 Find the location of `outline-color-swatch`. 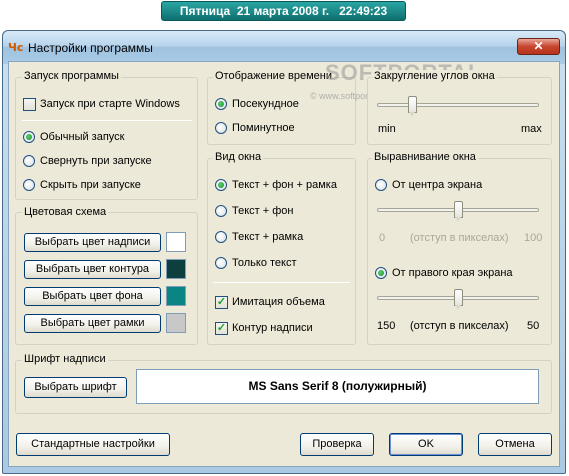

outline-color-swatch is located at coordinates (176, 269).